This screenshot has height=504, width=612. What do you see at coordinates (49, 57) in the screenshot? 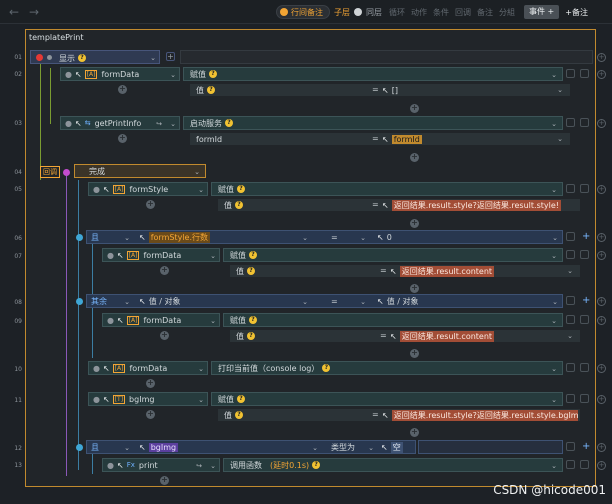
I see `drag-dot-icon` at bounding box center [49, 57].